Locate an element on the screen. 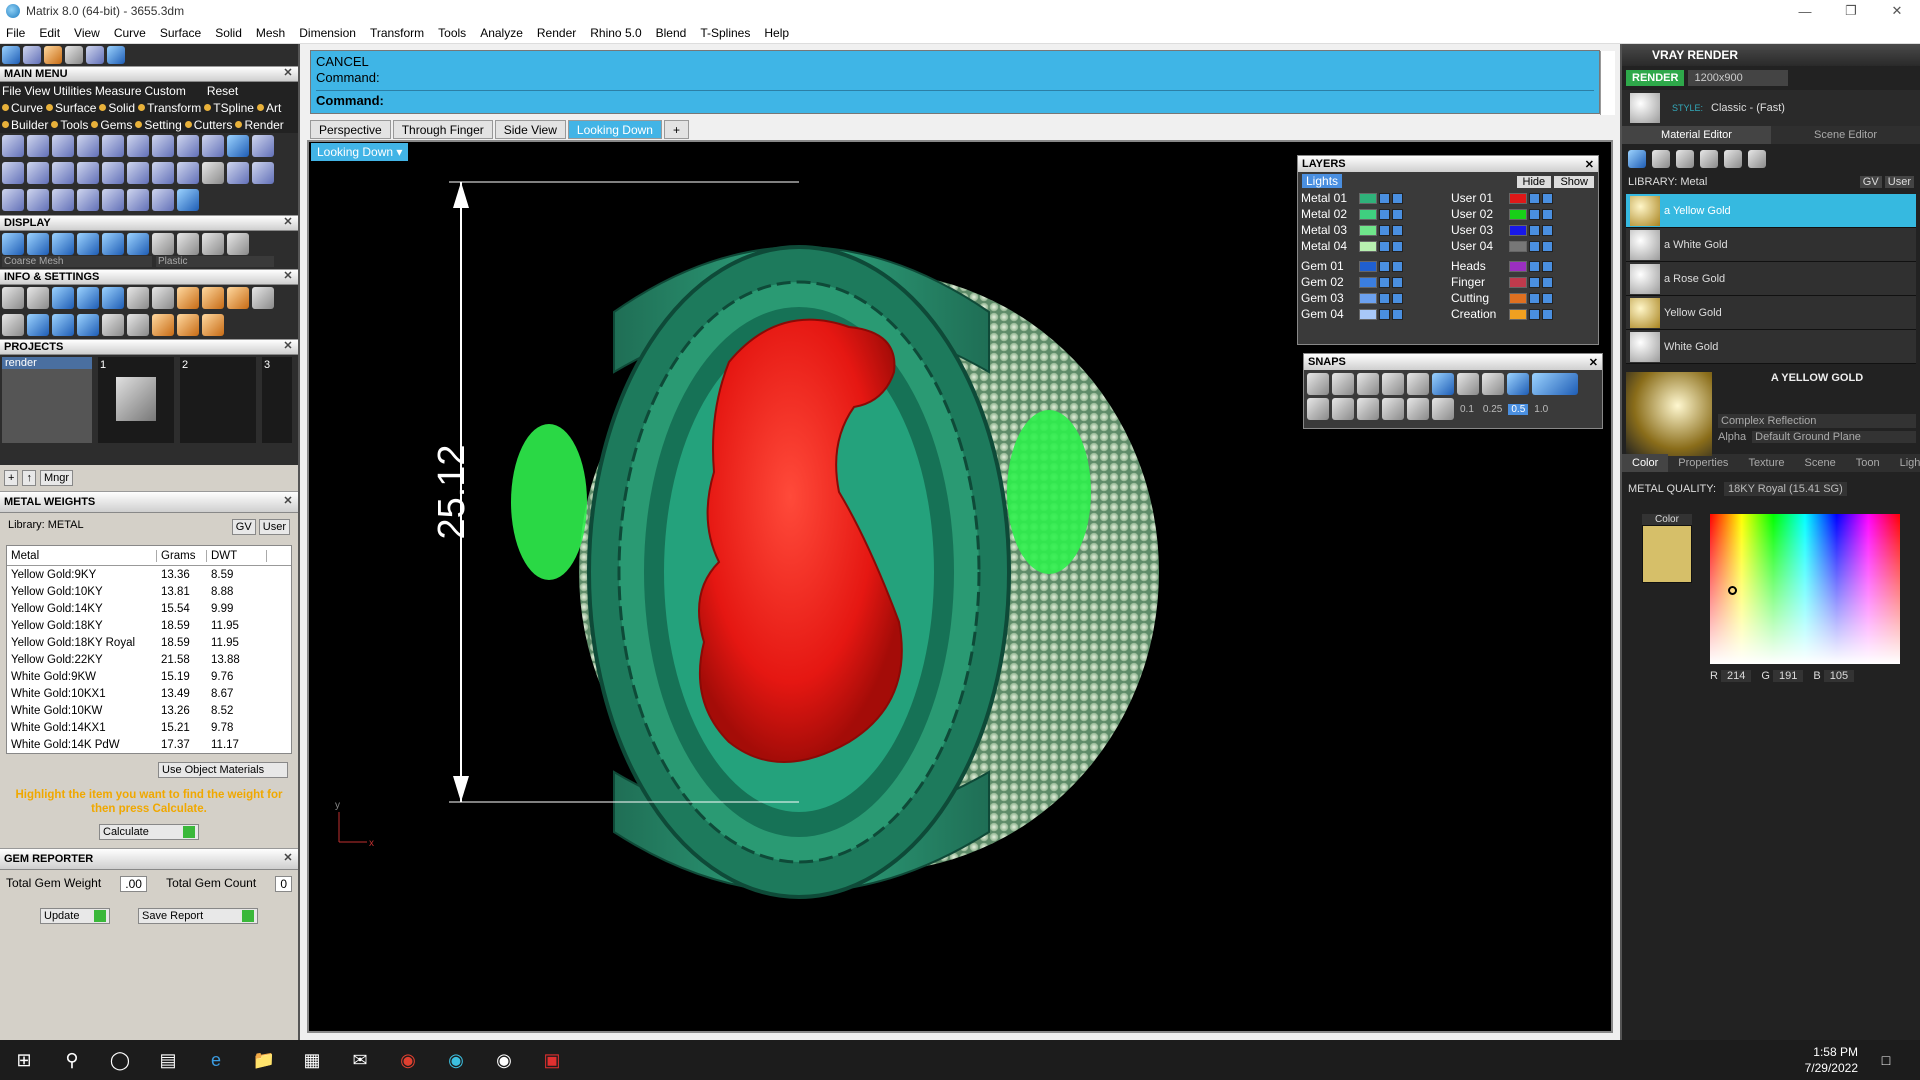 The image size is (1920, 1080). mm-measure: Measure is located at coordinates (118, 91).